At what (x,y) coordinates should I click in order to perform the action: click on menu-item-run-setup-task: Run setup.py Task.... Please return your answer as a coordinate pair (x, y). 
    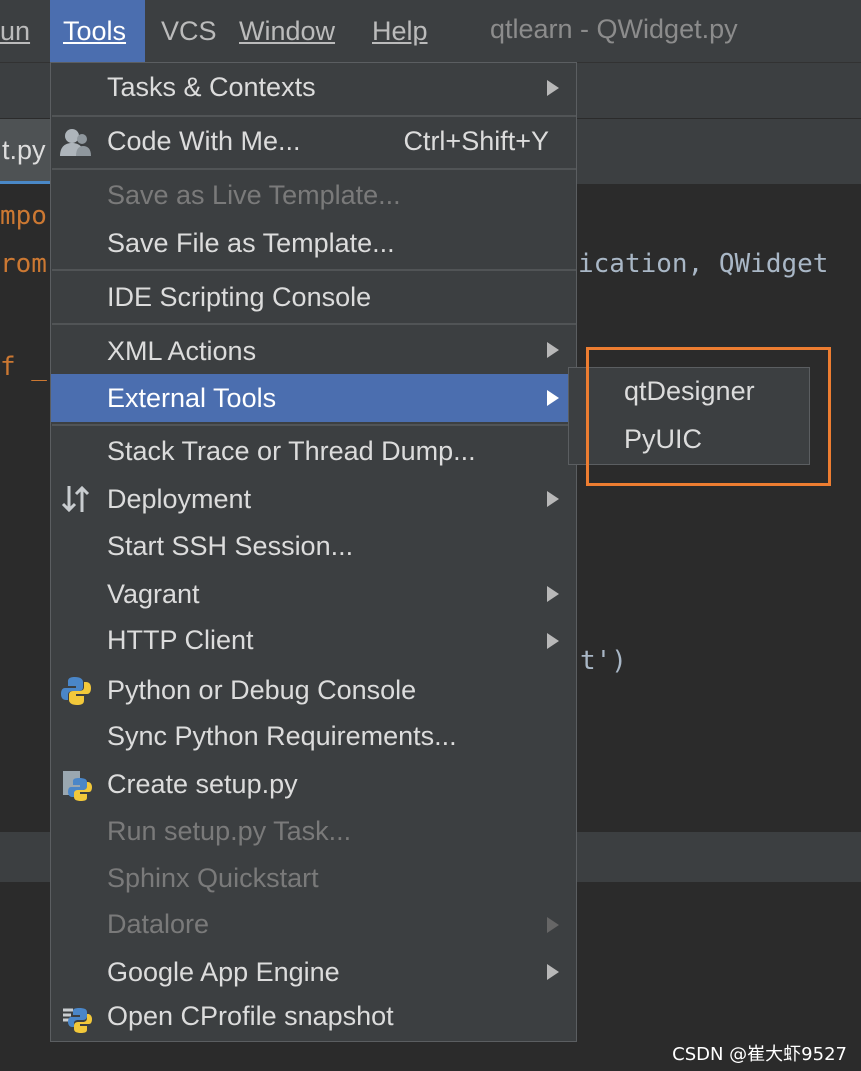
    Looking at the image, I should click on (313, 834).